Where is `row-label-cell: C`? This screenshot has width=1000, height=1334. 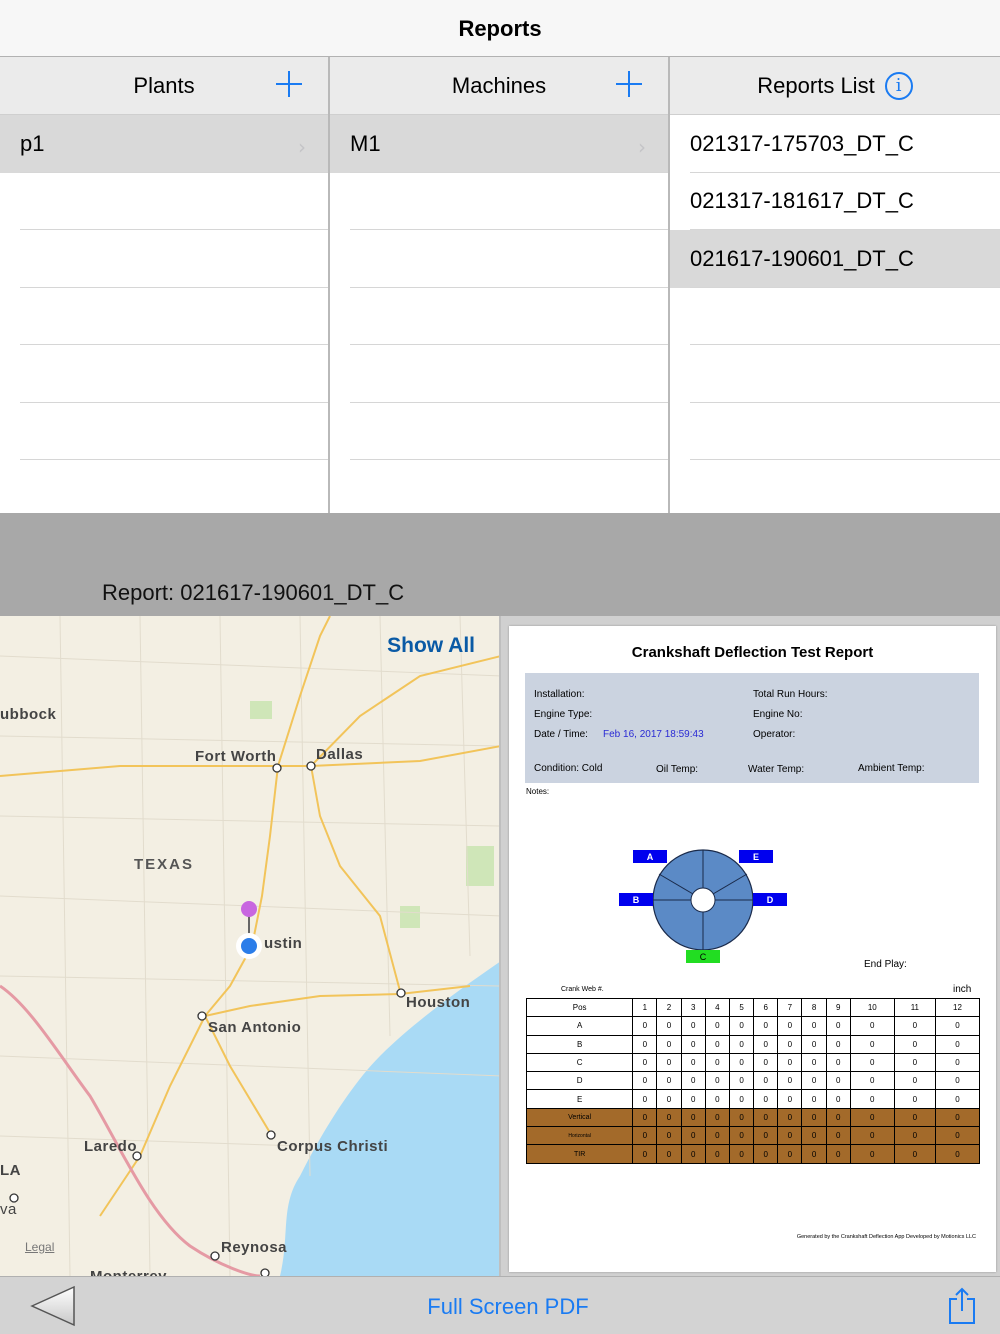 row-label-cell: C is located at coordinates (579, 1062).